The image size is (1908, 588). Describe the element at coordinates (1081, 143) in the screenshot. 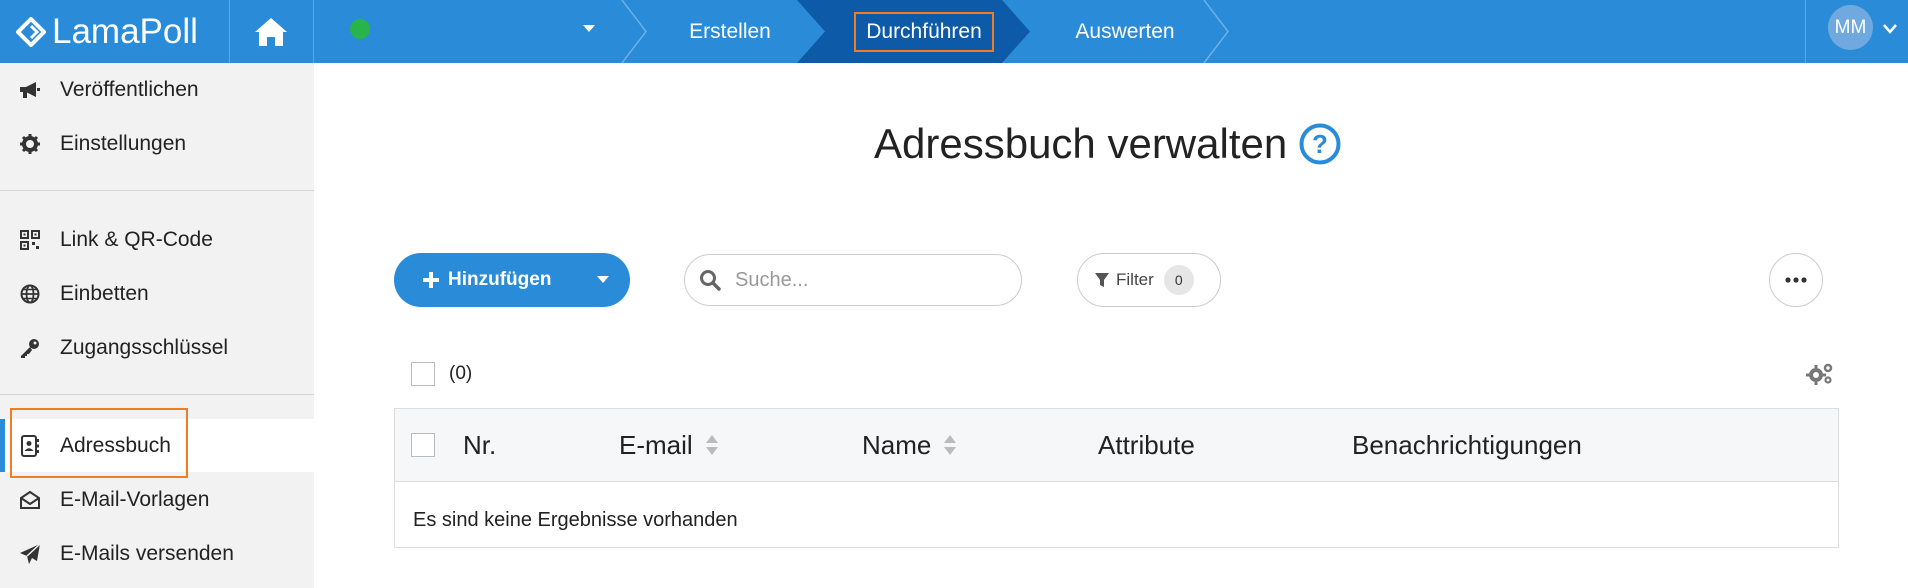

I see `page-title: Adressbuch verwalten` at that location.